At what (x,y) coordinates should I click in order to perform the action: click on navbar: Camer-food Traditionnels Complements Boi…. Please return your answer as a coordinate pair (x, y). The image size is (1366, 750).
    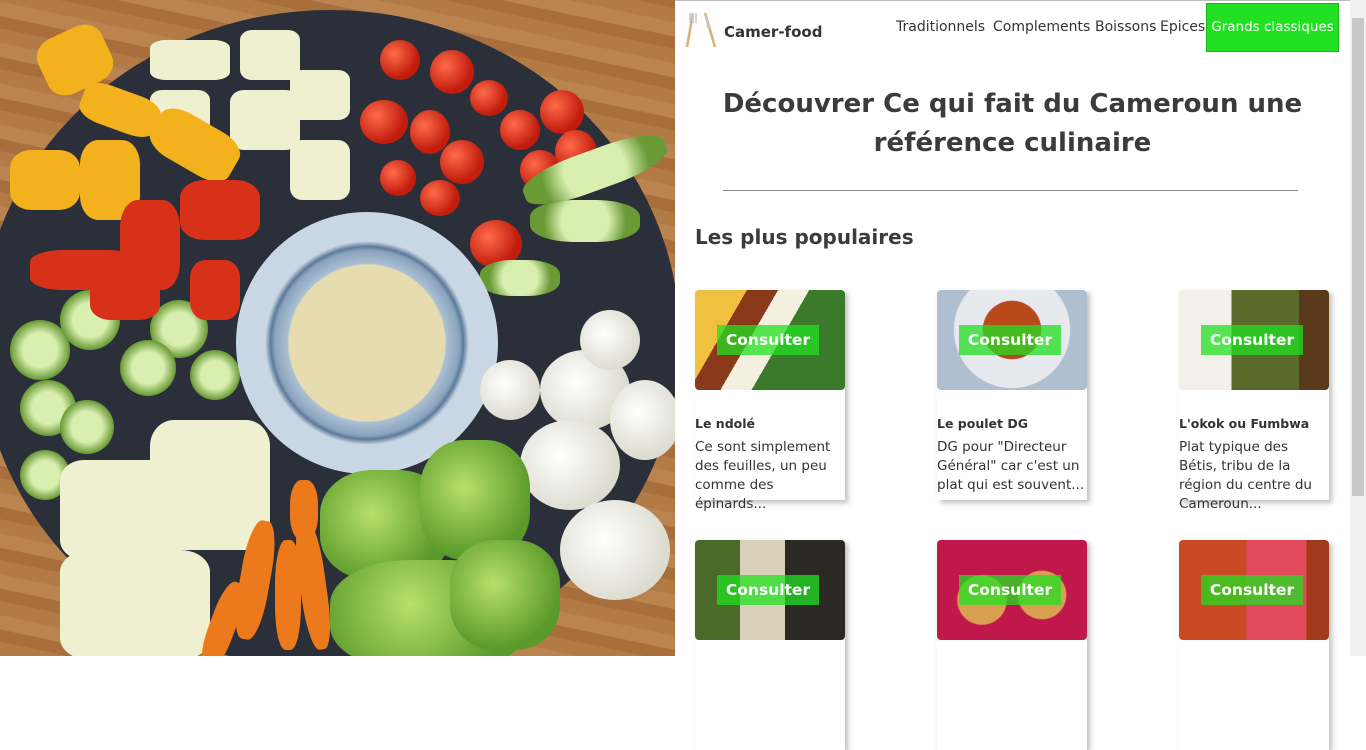
    Looking at the image, I should click on (1012, 27).